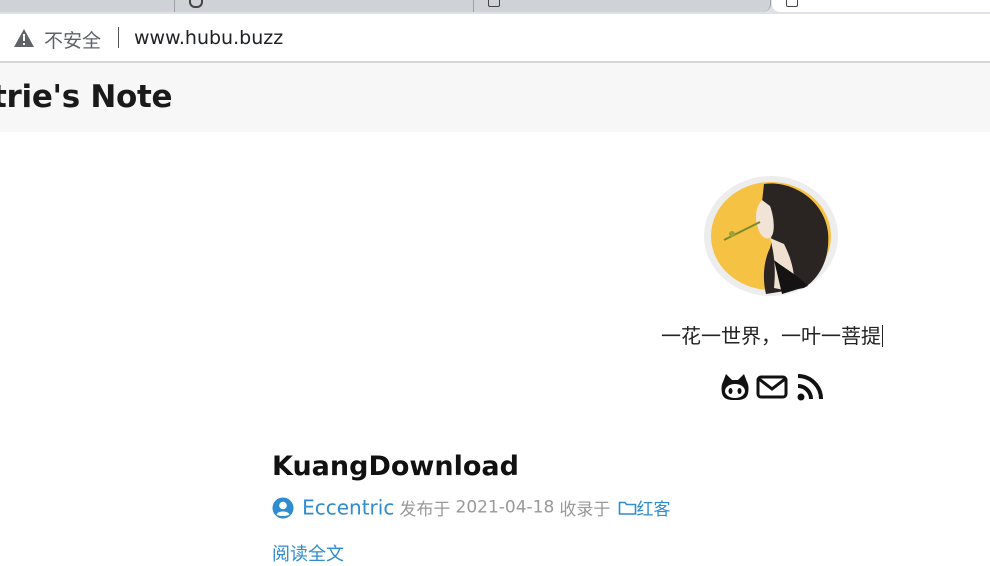 Image resolution: width=990 pixels, height=566 pixels. Describe the element at coordinates (505, 507) in the screenshot. I see `post-date: 2021-04-18` at that location.